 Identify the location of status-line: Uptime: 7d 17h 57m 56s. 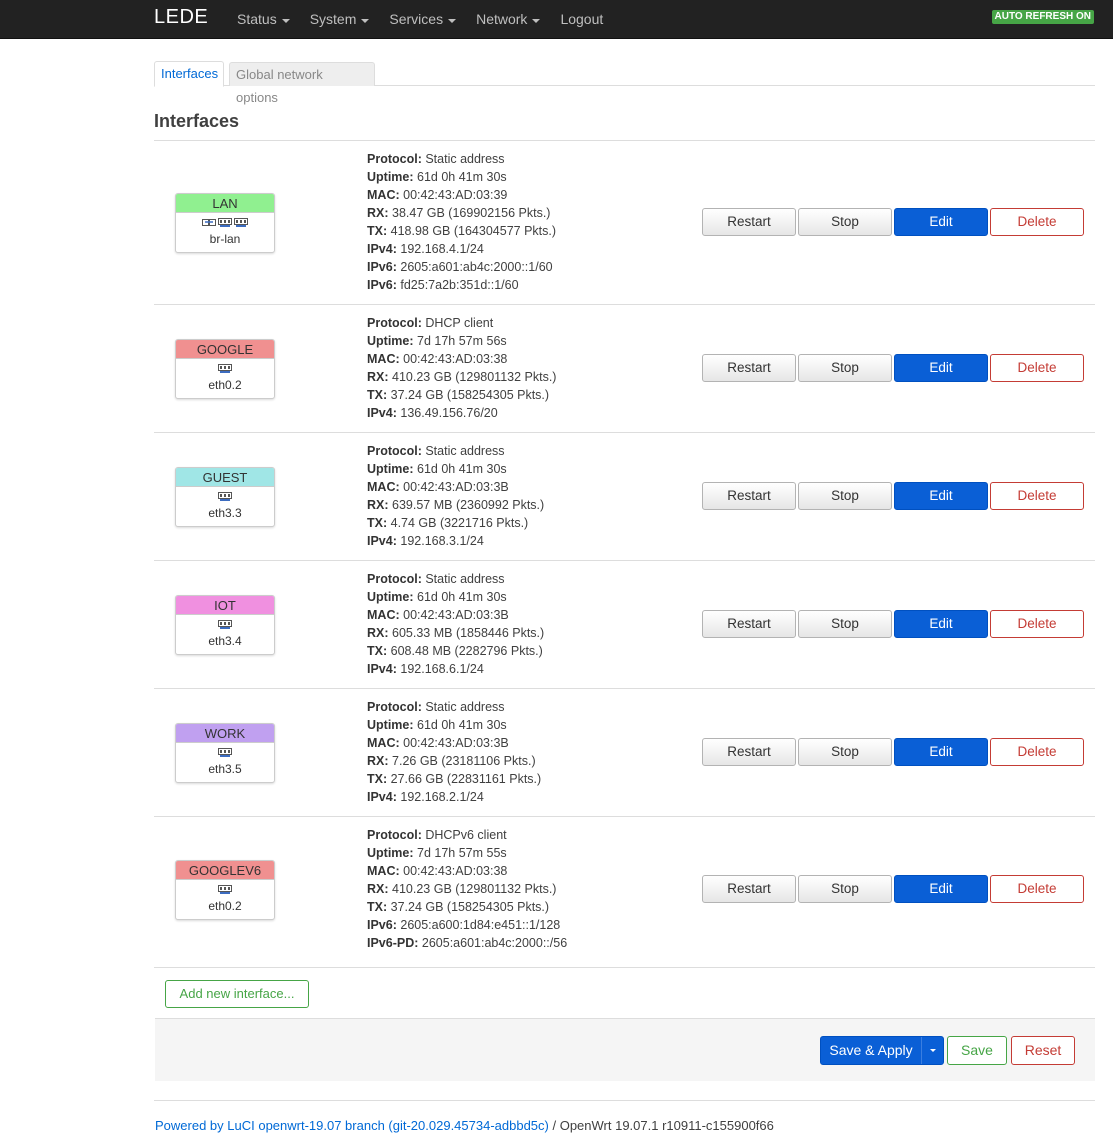
(461, 341).